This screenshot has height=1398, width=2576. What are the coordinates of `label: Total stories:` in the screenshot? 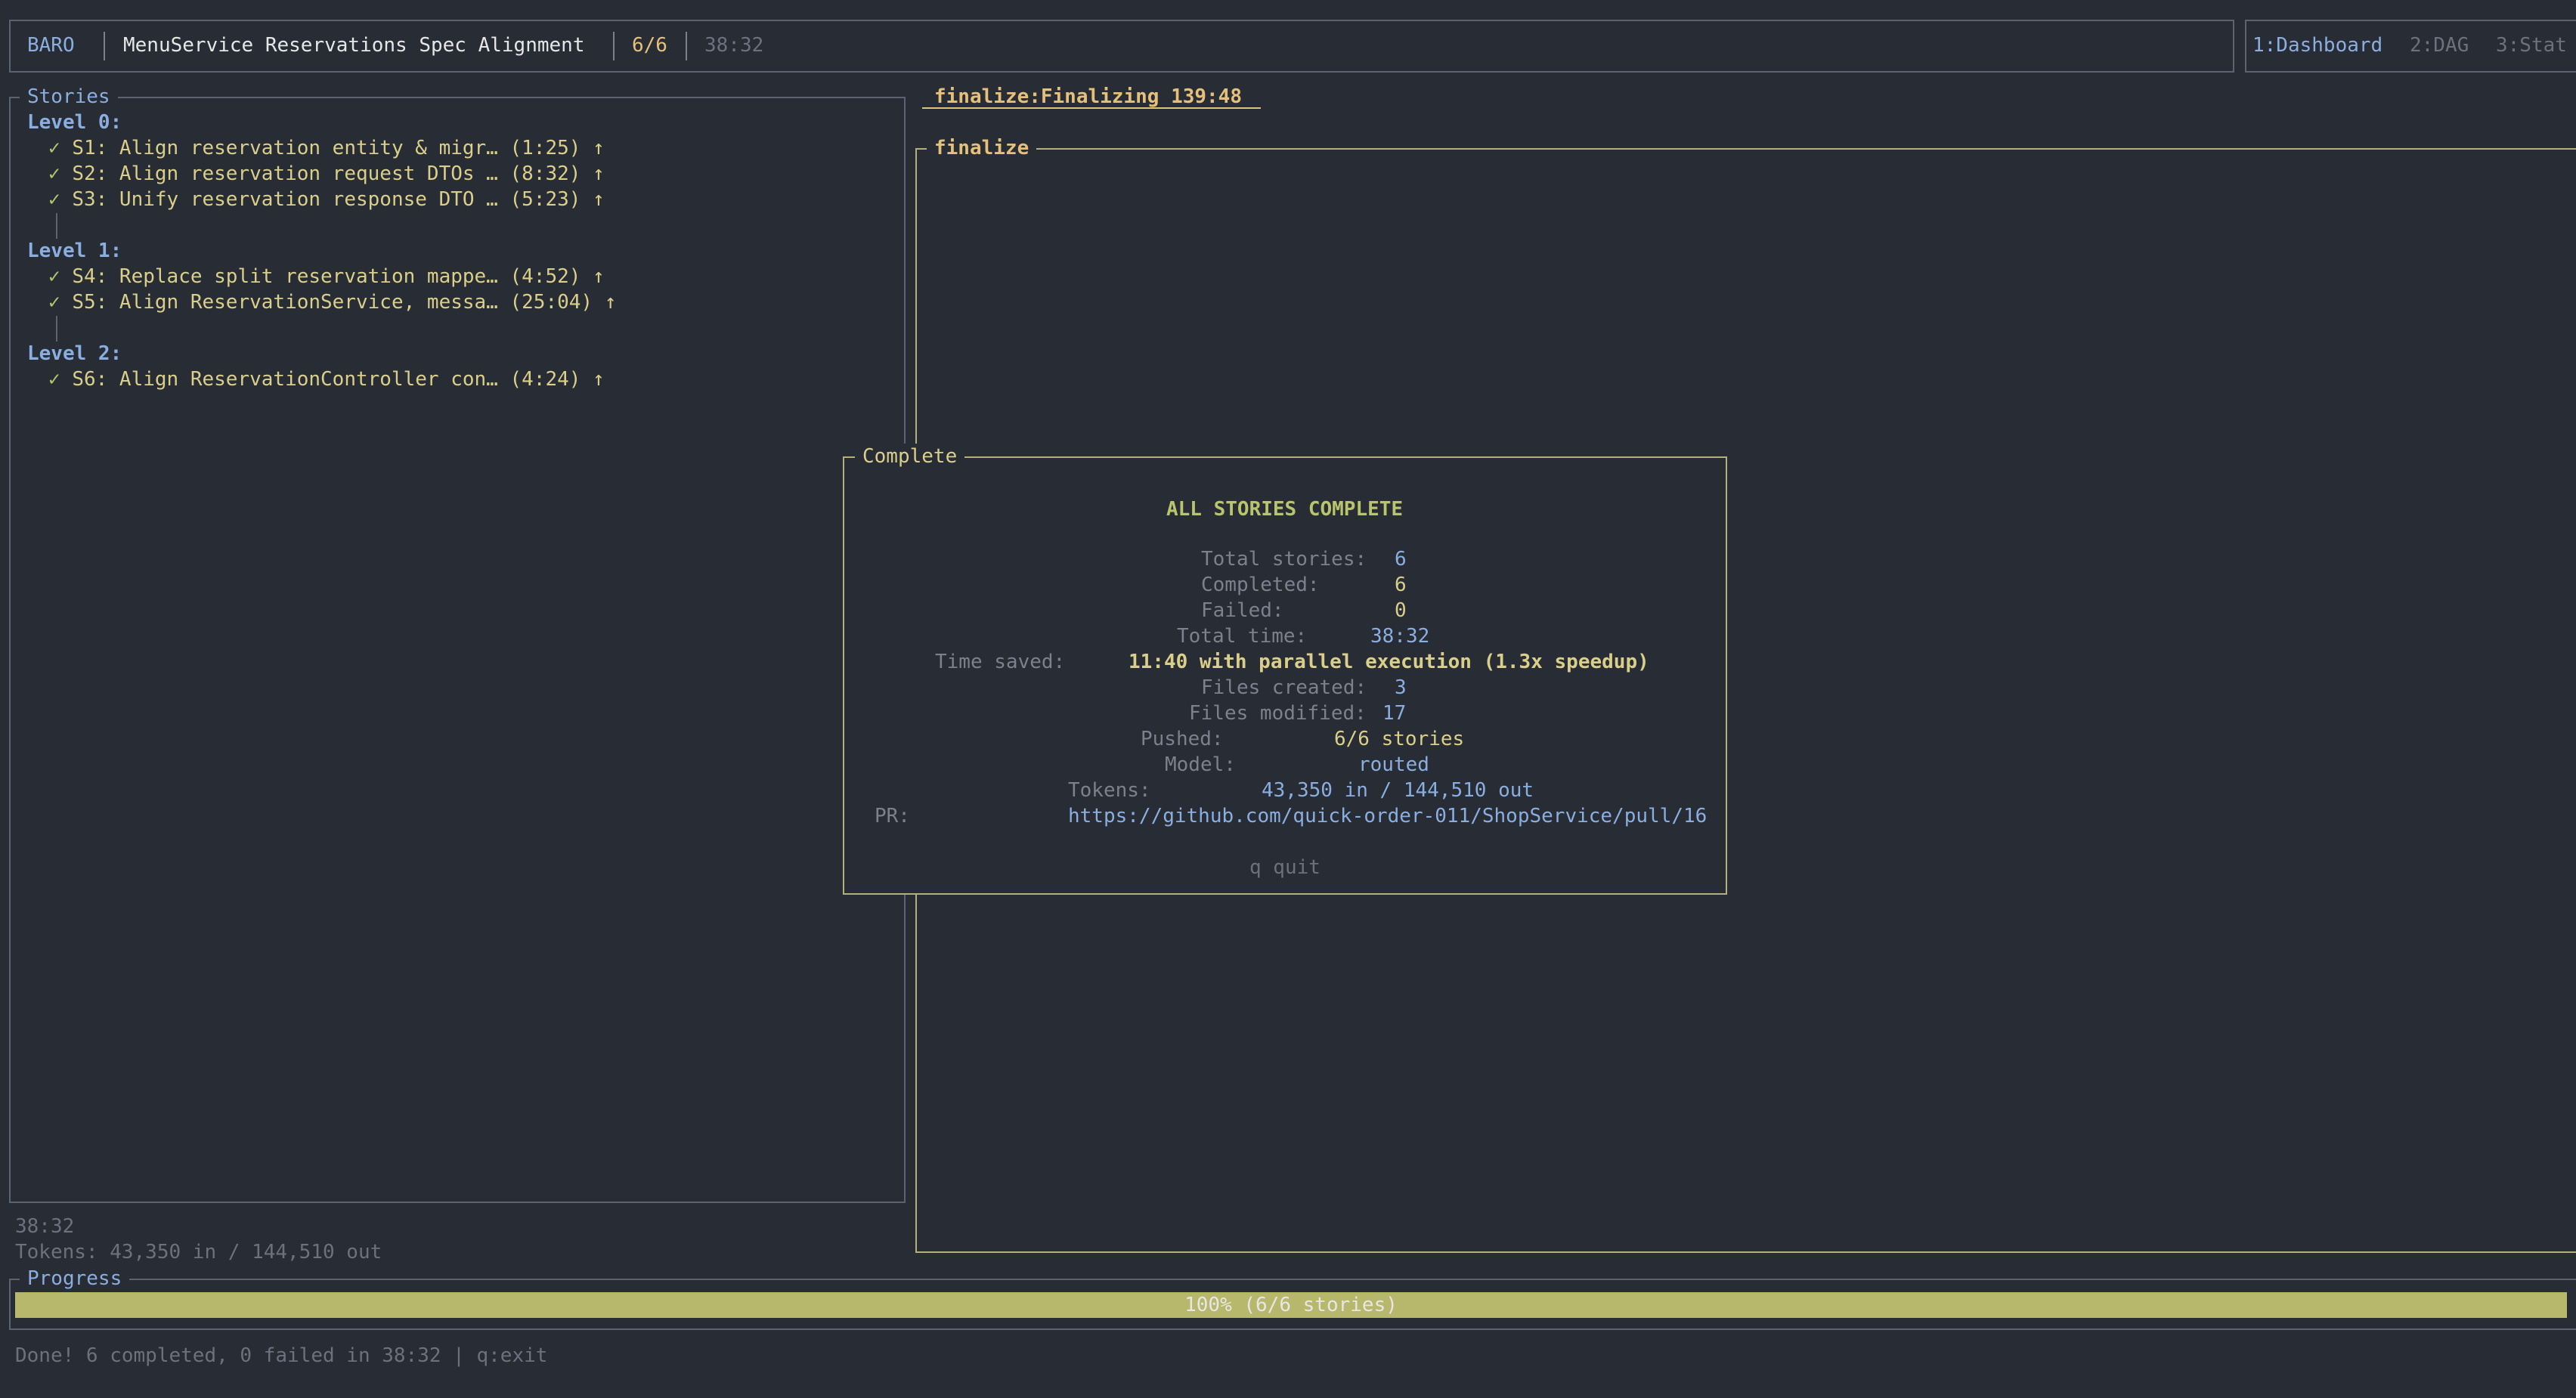 It's located at (1284, 559).